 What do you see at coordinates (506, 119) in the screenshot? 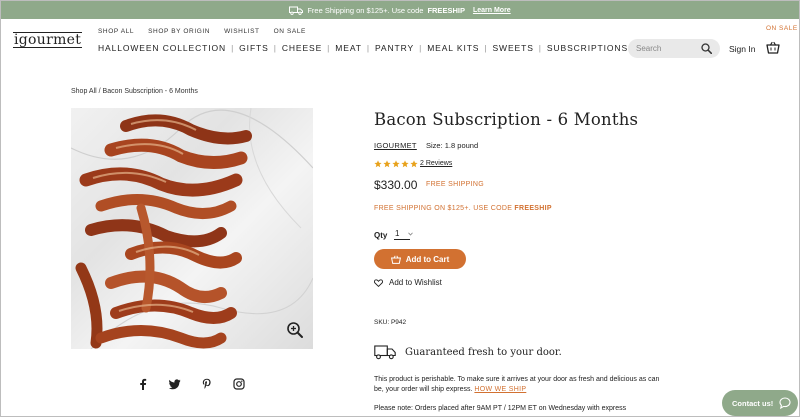
I see `product-title: Bacon Subscription - 6 Months` at bounding box center [506, 119].